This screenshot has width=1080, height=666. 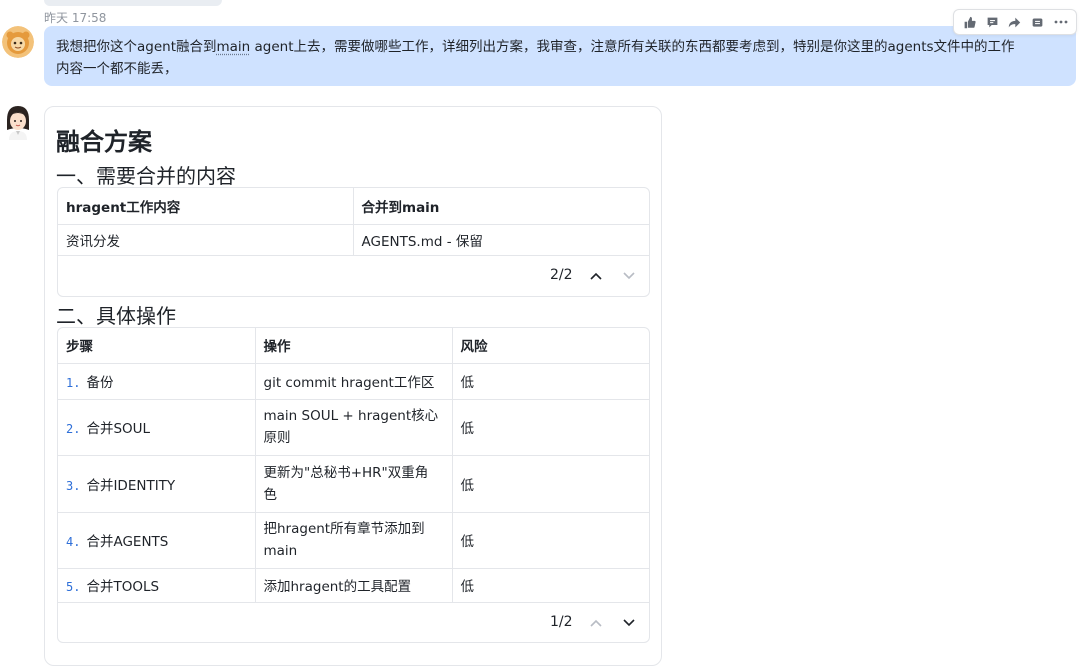 What do you see at coordinates (354, 346) in the screenshot?
I see `table-header: 操作` at bounding box center [354, 346].